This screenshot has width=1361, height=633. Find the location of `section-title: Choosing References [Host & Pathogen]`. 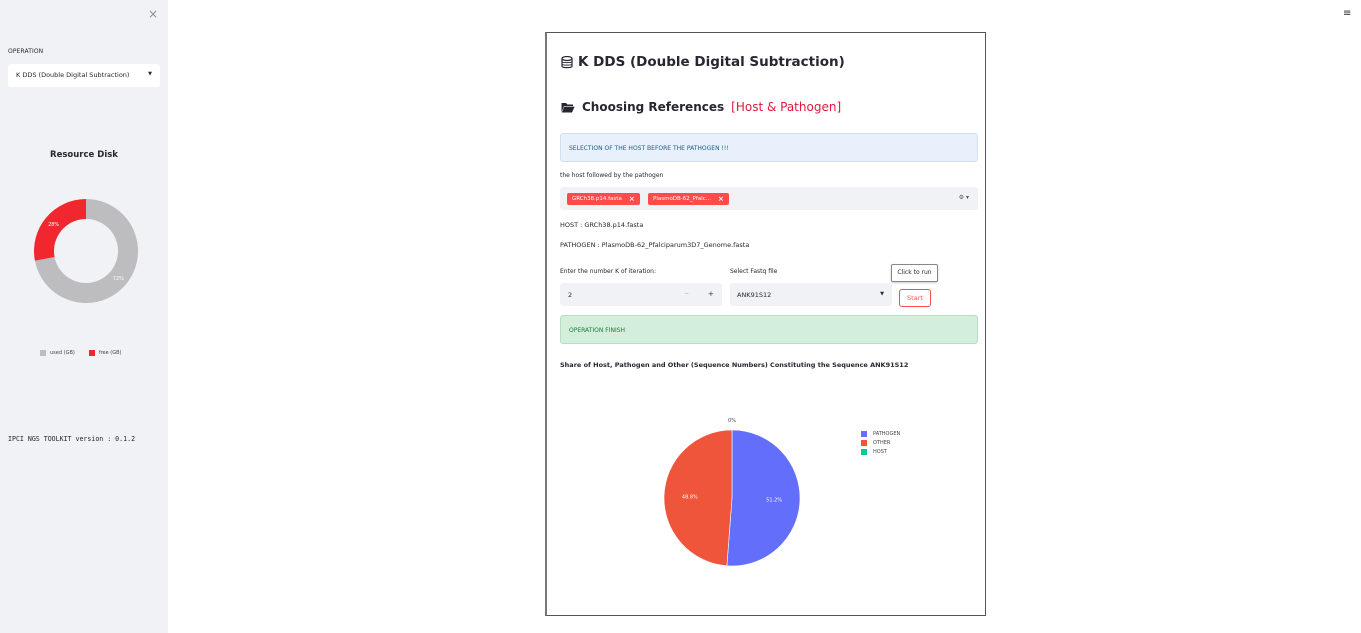

section-title: Choosing References [Host & Pathogen] is located at coordinates (701, 107).